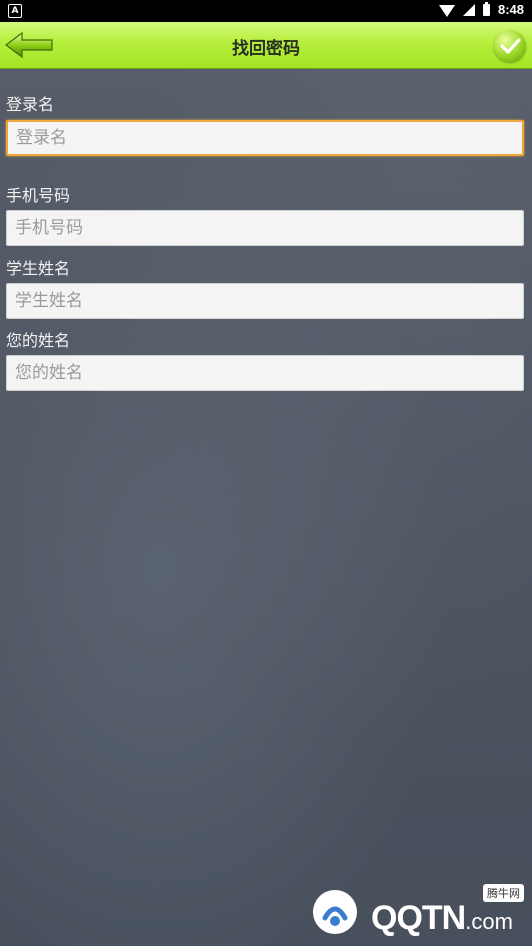 This screenshot has height=946, width=532. Describe the element at coordinates (468, 9) in the screenshot. I see `signal-icon` at that location.